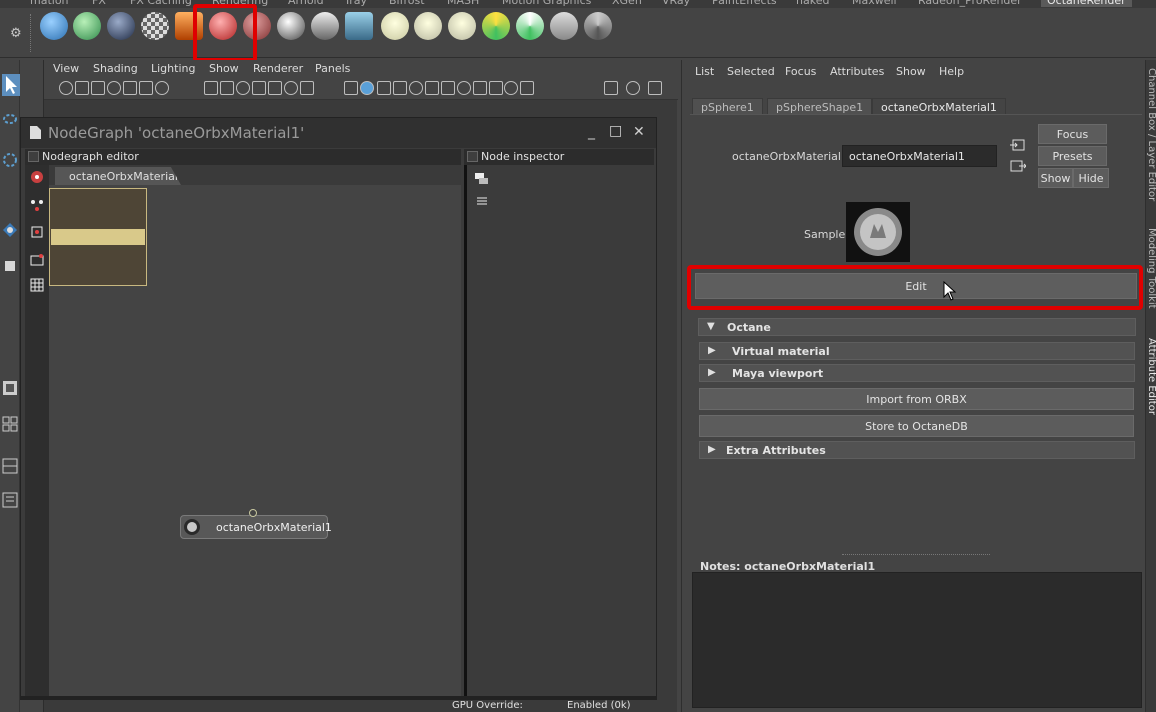 Image resolution: width=1156 pixels, height=712 pixels. I want to click on layout-grid-icon, so click(10, 424).